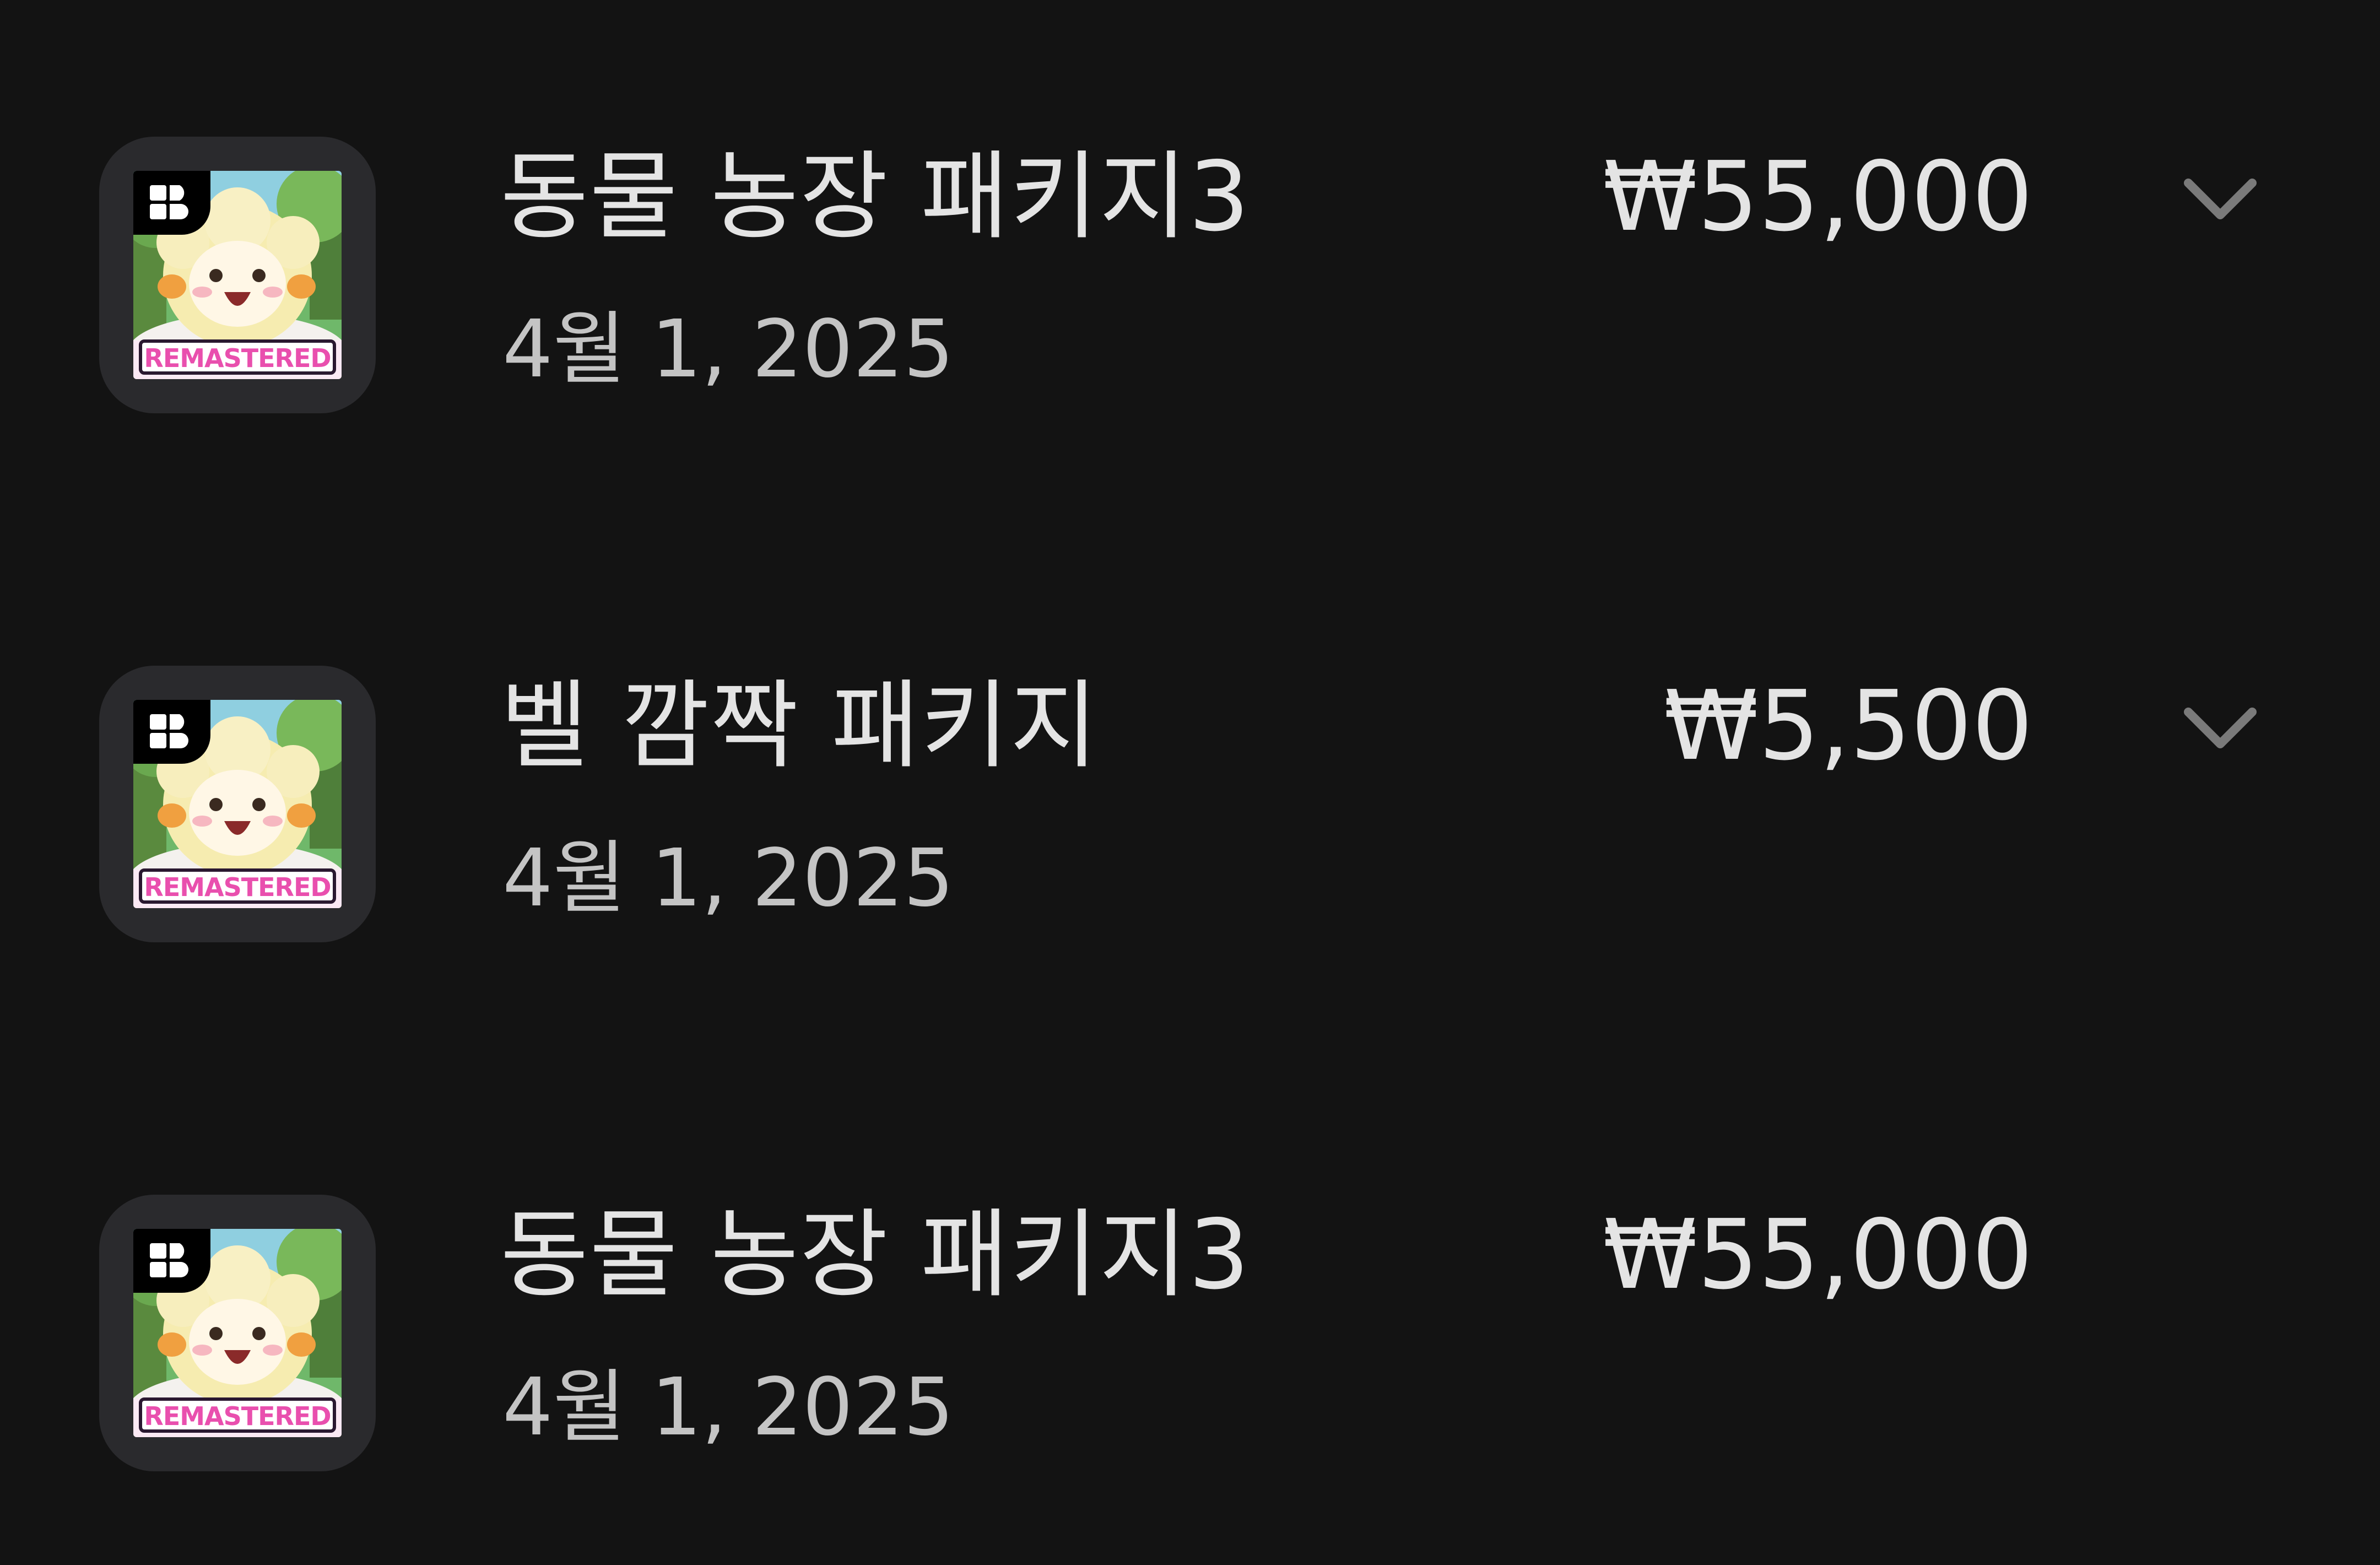 This screenshot has width=2380, height=1565. Describe the element at coordinates (1848, 726) in the screenshot. I see `purchase-price: ₩5,500` at that location.